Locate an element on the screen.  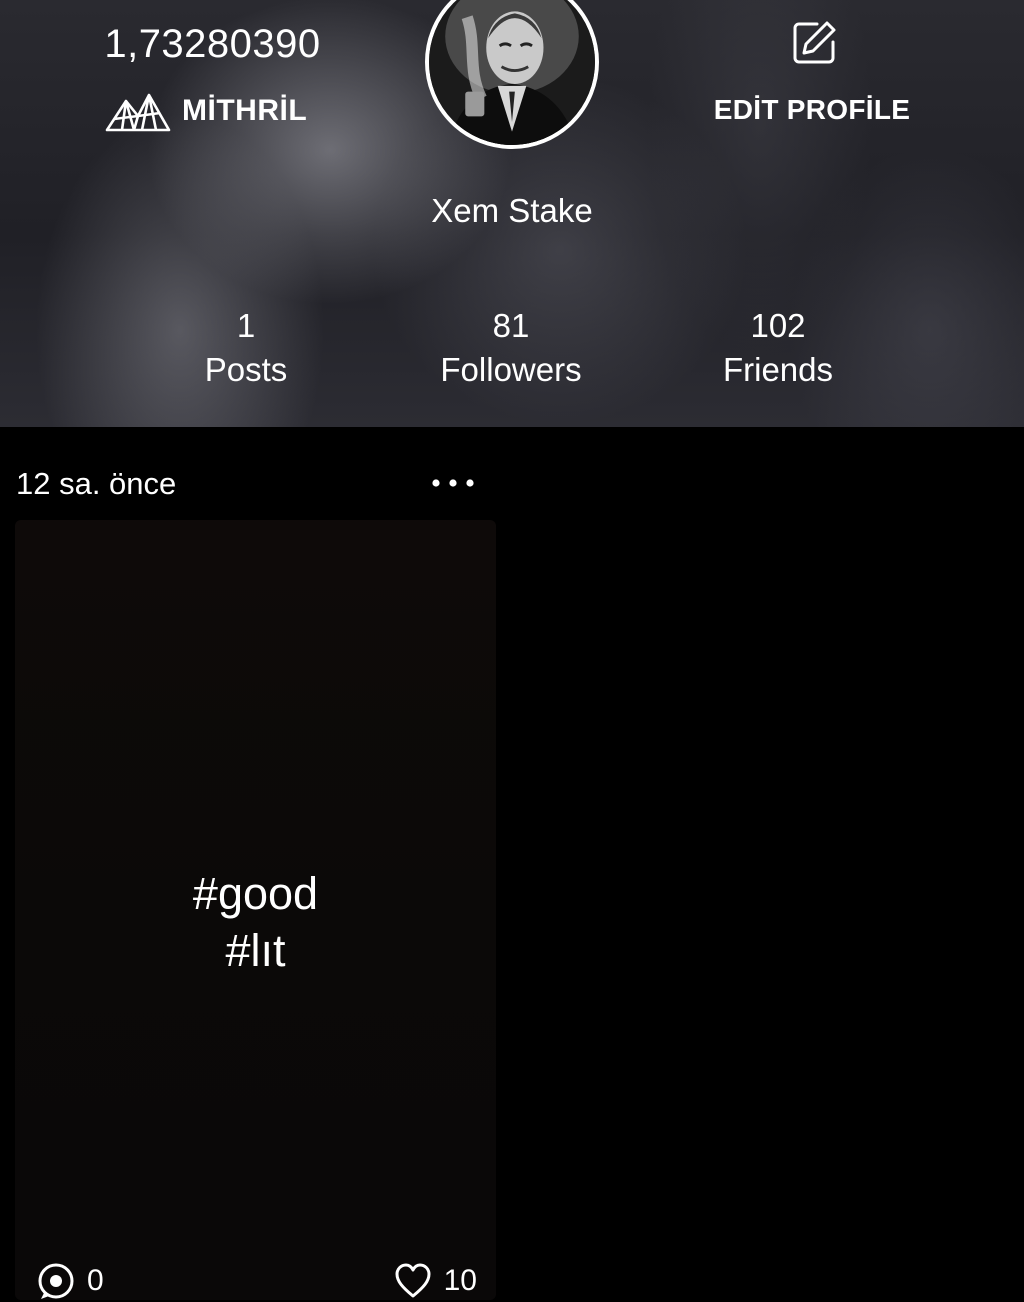
stat-posts: 1 Posts is located at coordinates (246, 350).